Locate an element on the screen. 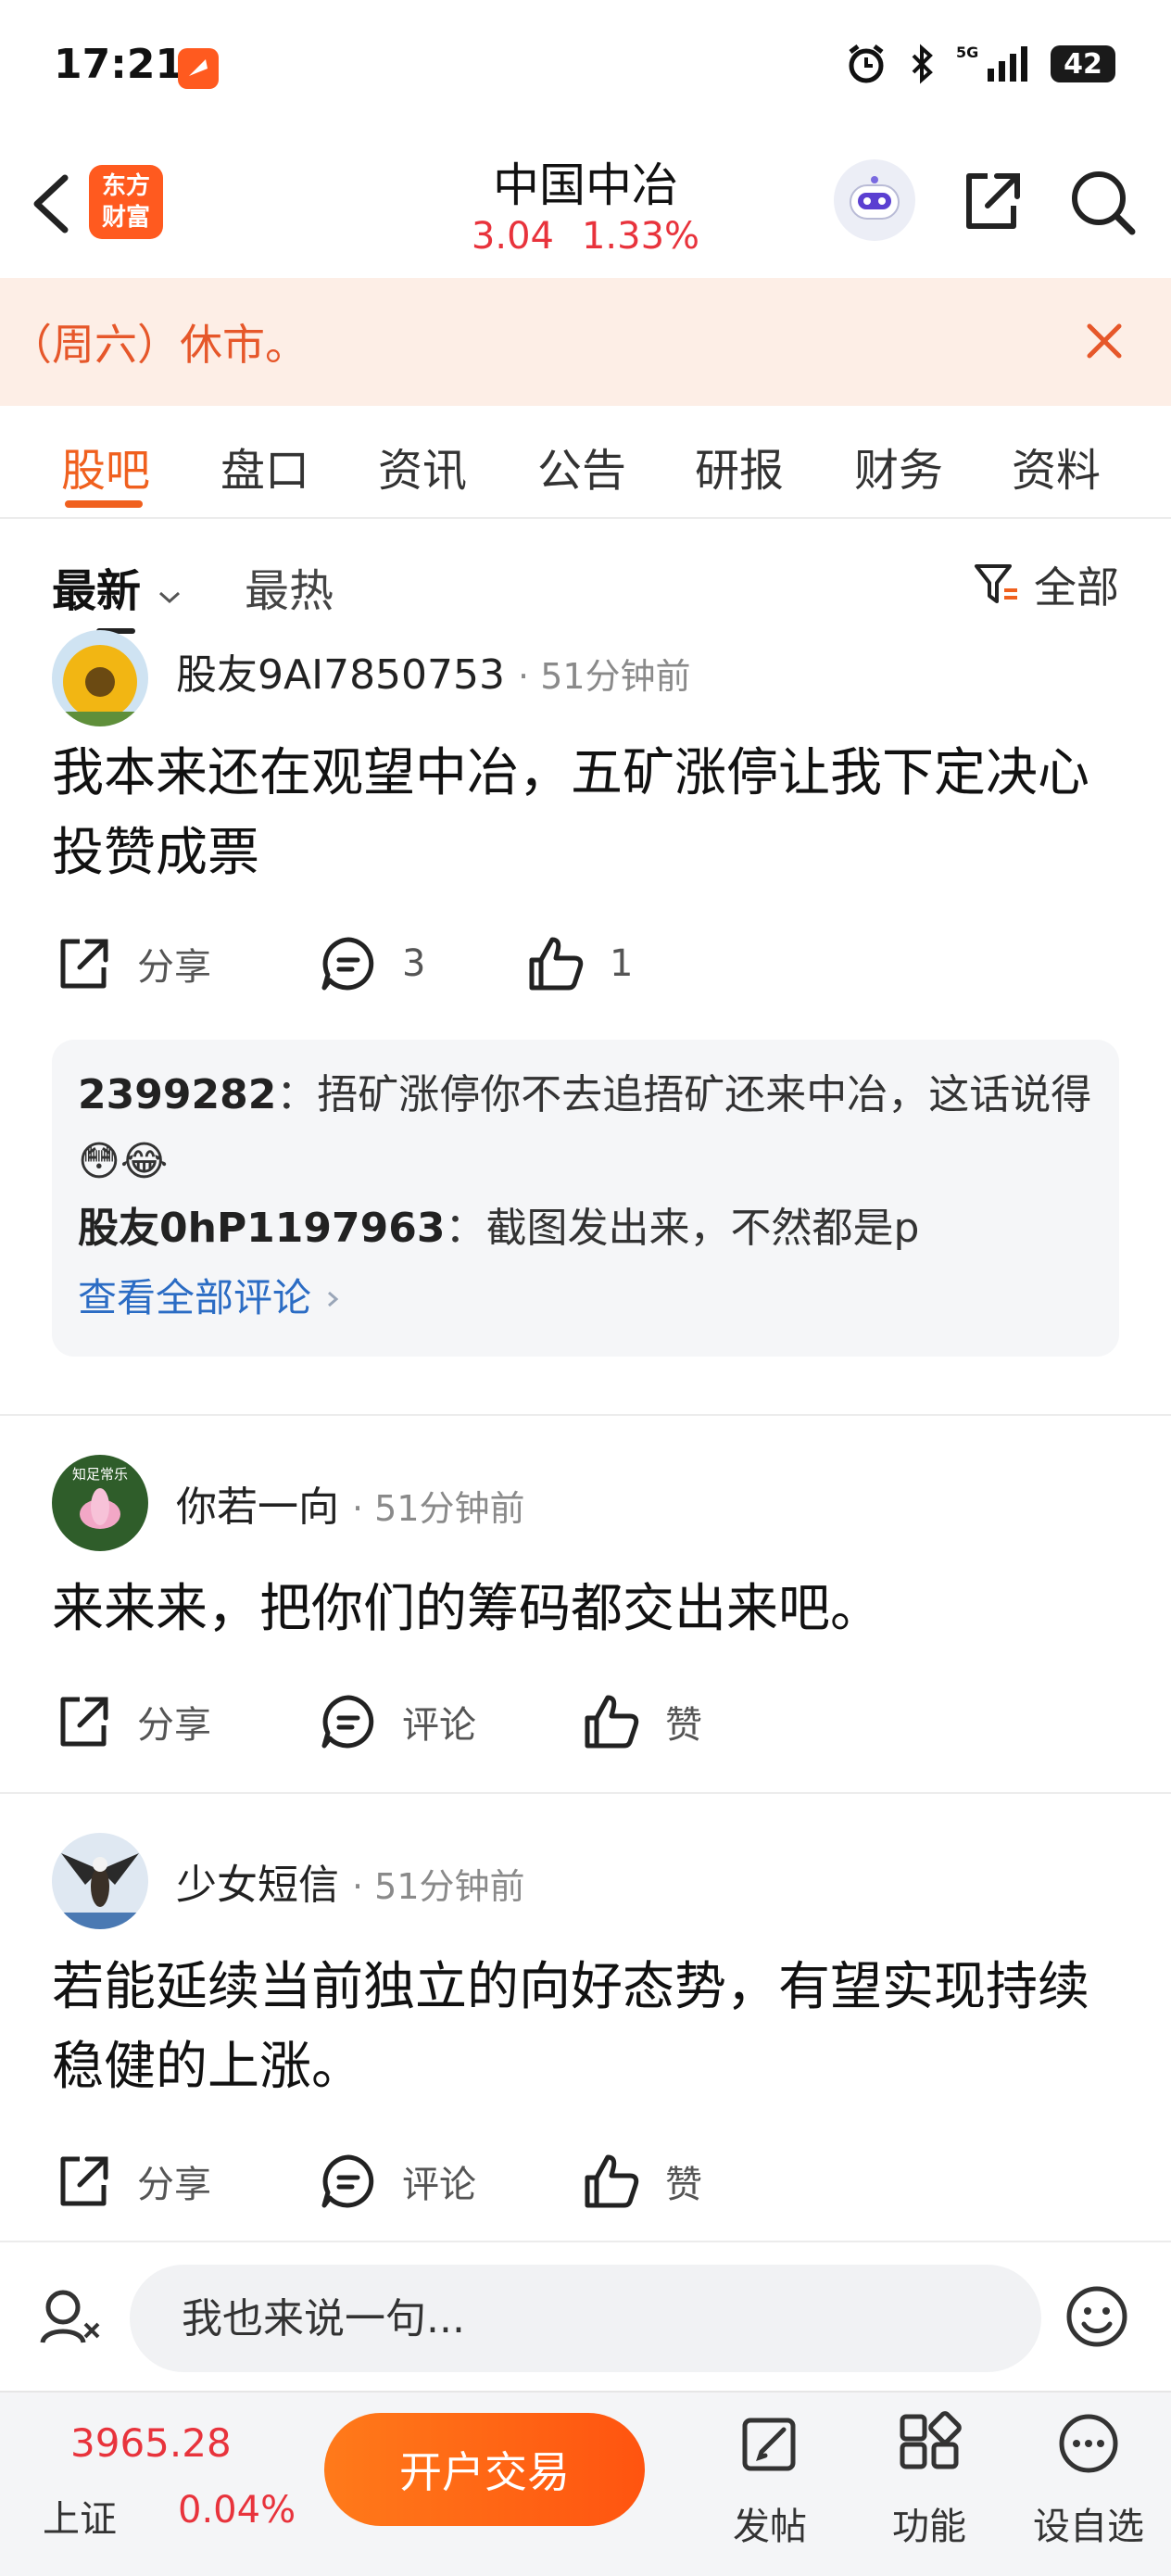 This screenshot has width=1171, height=2576. nav-add-watchlist: 设自选 is located at coordinates (1088, 2480).